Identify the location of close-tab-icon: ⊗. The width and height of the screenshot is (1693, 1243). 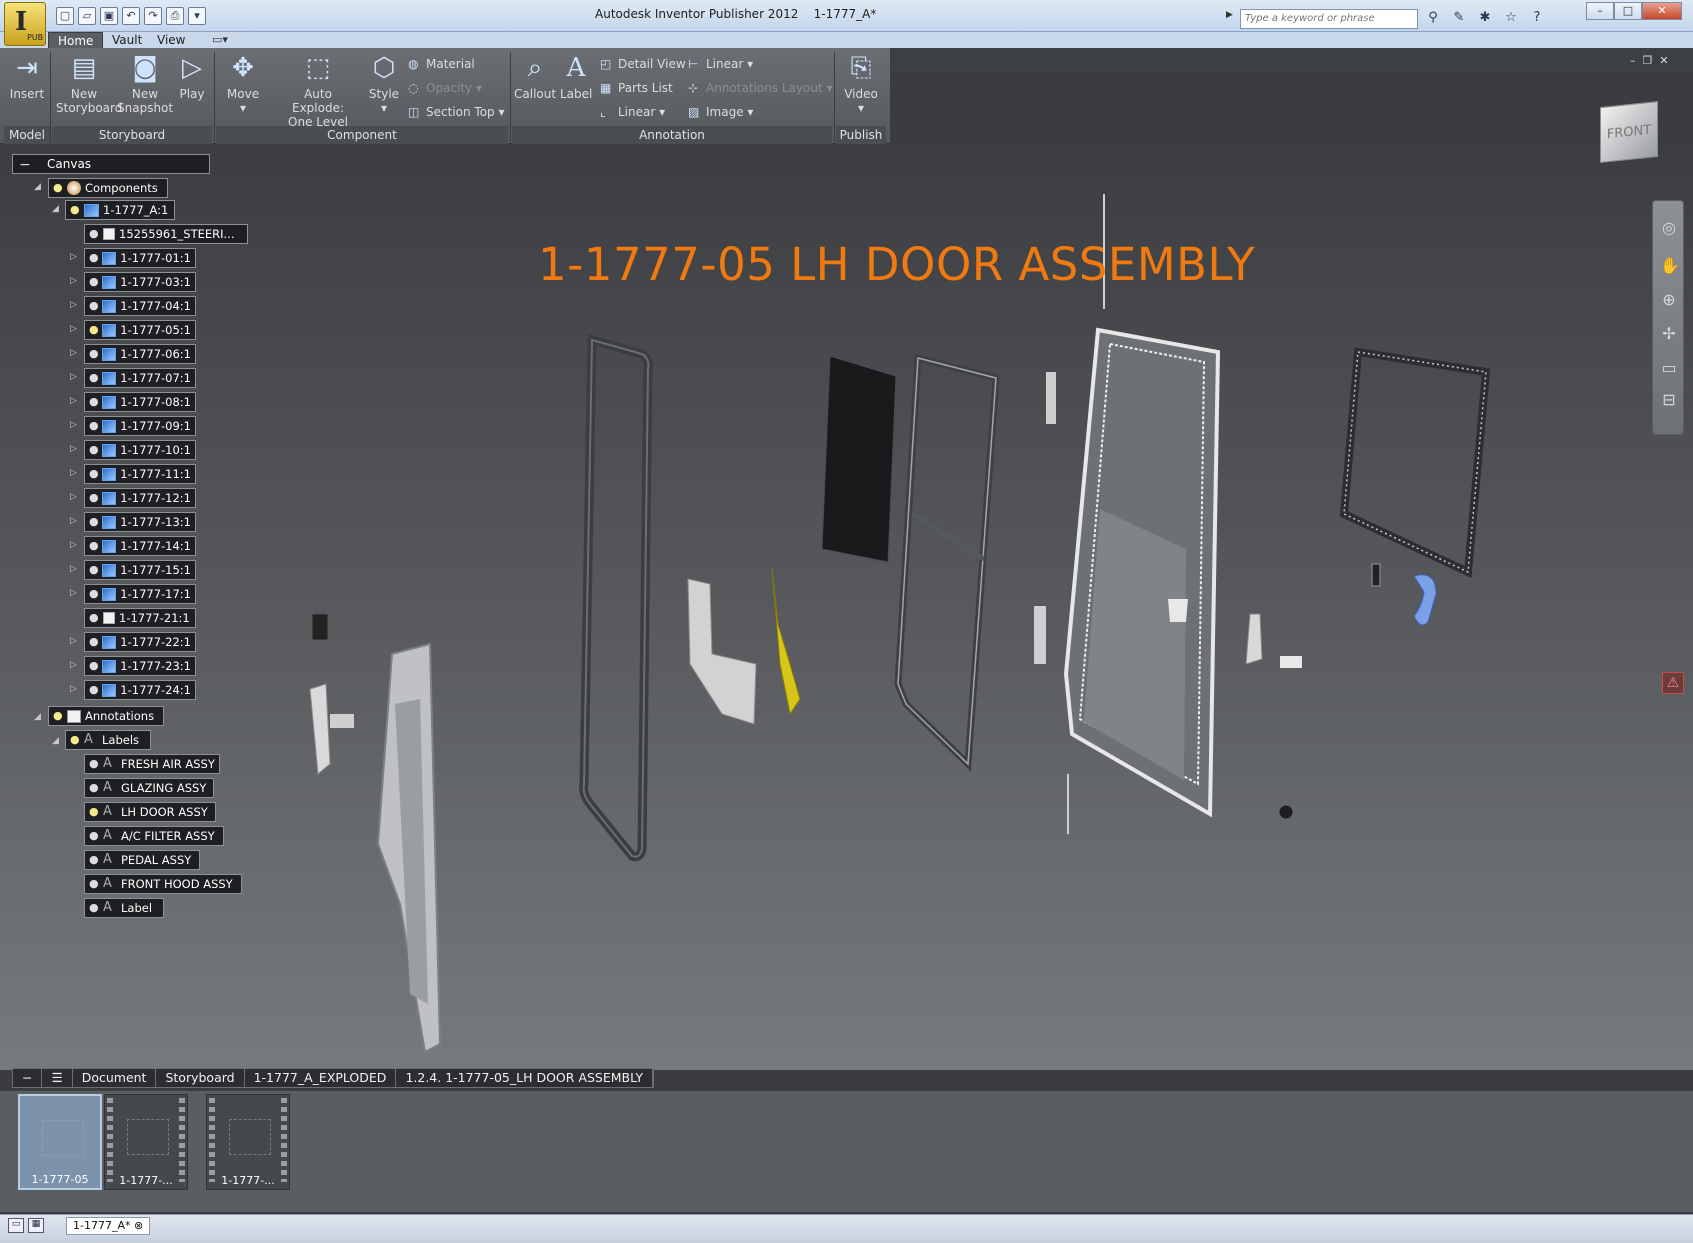
(138, 1225).